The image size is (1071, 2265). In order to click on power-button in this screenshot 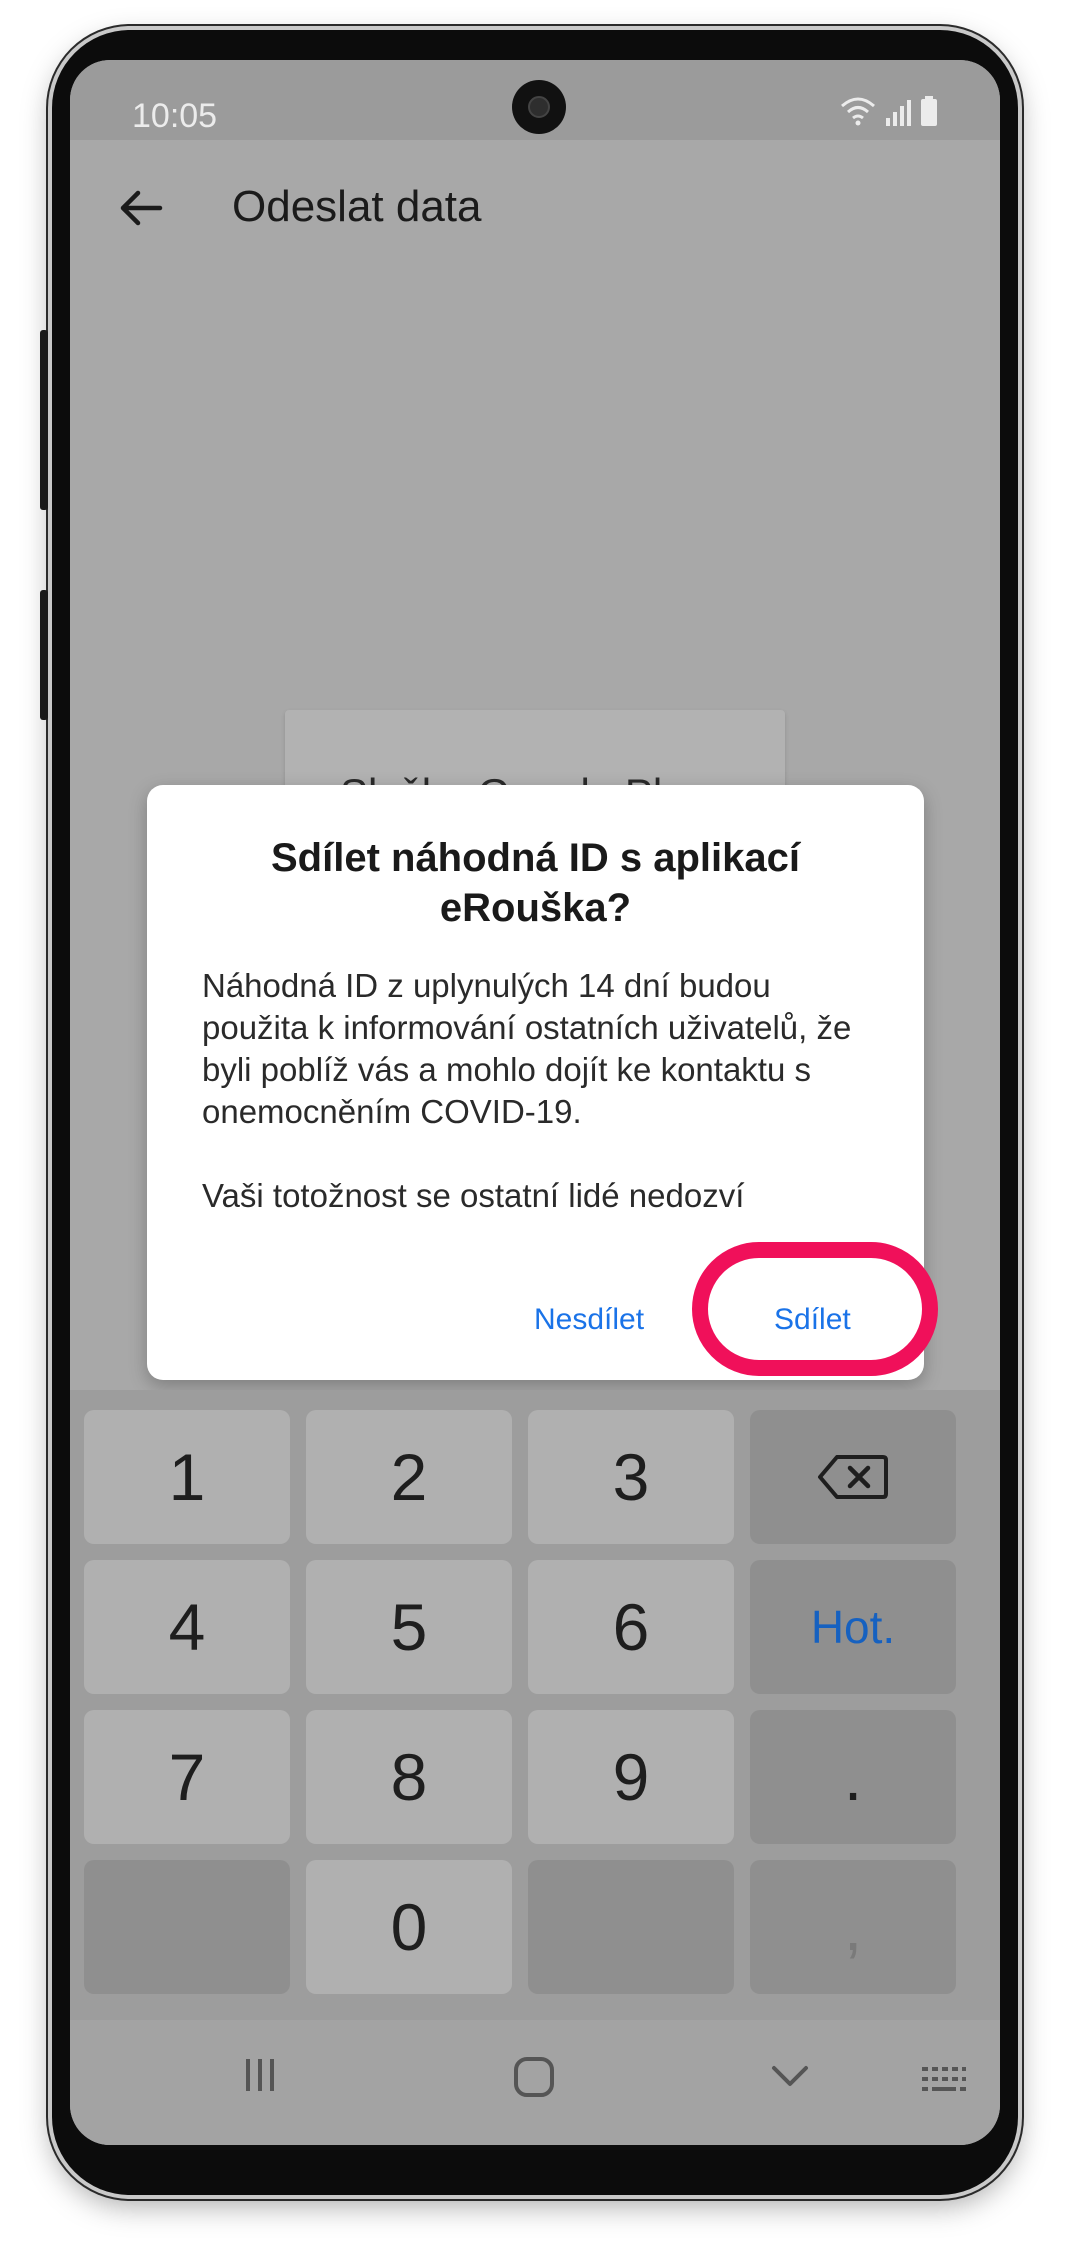, I will do `click(44, 655)`.